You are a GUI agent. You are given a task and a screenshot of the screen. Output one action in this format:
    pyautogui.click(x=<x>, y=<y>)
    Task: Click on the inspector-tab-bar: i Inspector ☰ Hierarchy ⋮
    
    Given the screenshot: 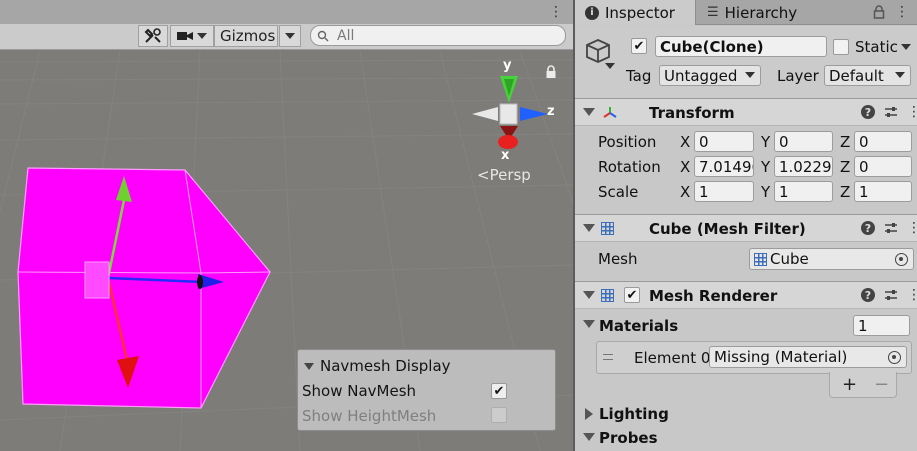 What is the action you would take?
    pyautogui.click(x=746, y=12)
    